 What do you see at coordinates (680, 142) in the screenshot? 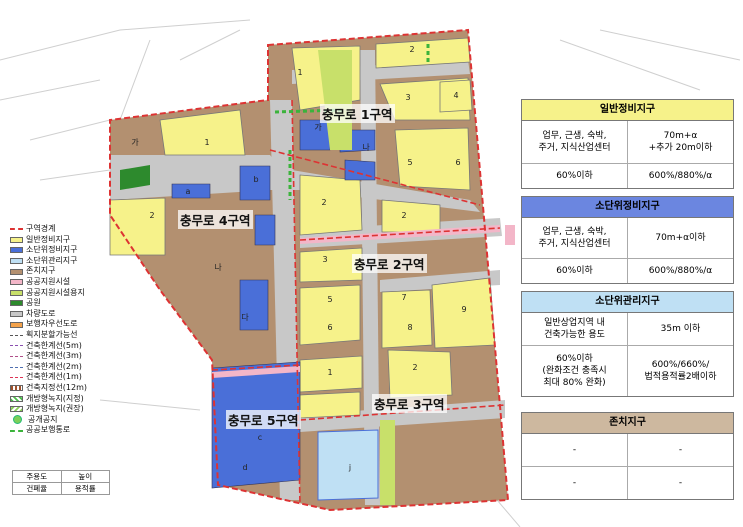
I see `panel-general-height: 70m+α +추가 20m이하` at bounding box center [680, 142].